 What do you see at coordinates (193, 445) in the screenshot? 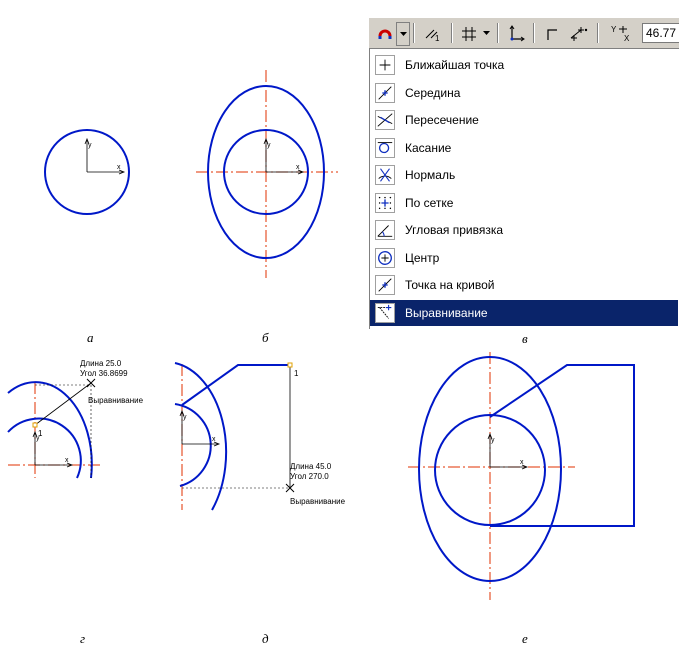
I see `figure-d-inner-arc` at bounding box center [193, 445].